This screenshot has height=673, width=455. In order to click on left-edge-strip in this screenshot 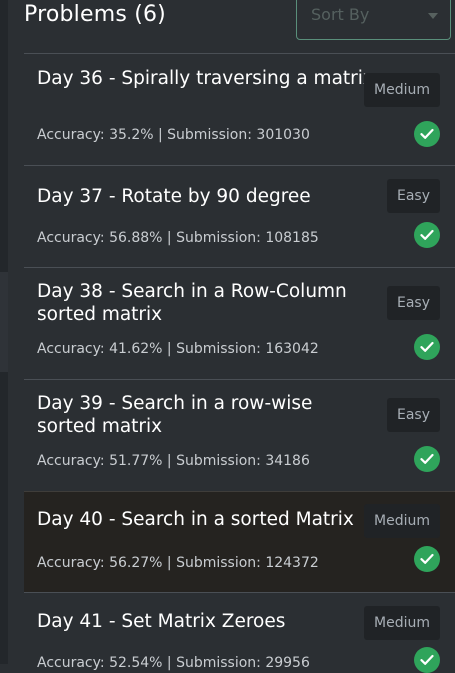, I will do `click(4, 332)`.